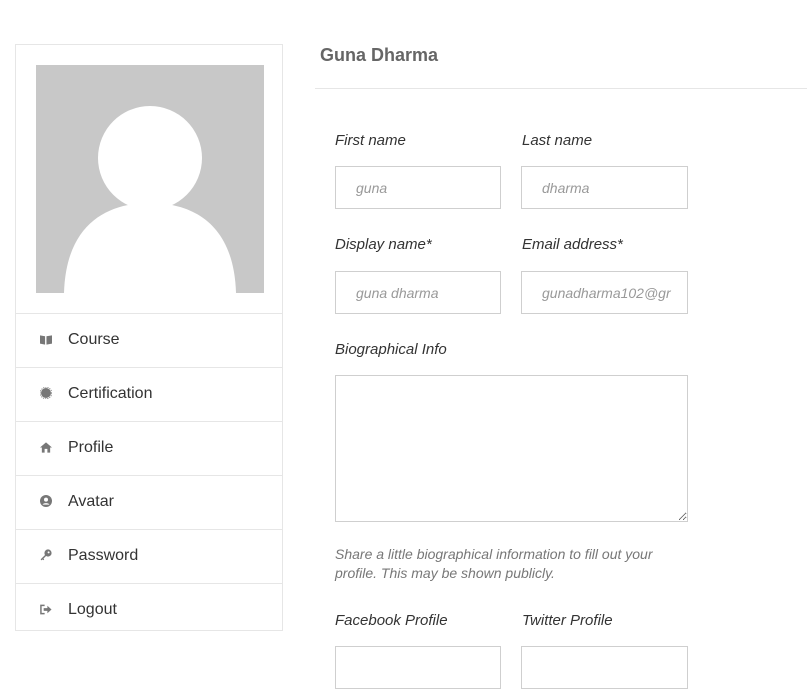 Image resolution: width=807 pixels, height=689 pixels. I want to click on sidebar-item-label: Avatar, so click(91, 501).